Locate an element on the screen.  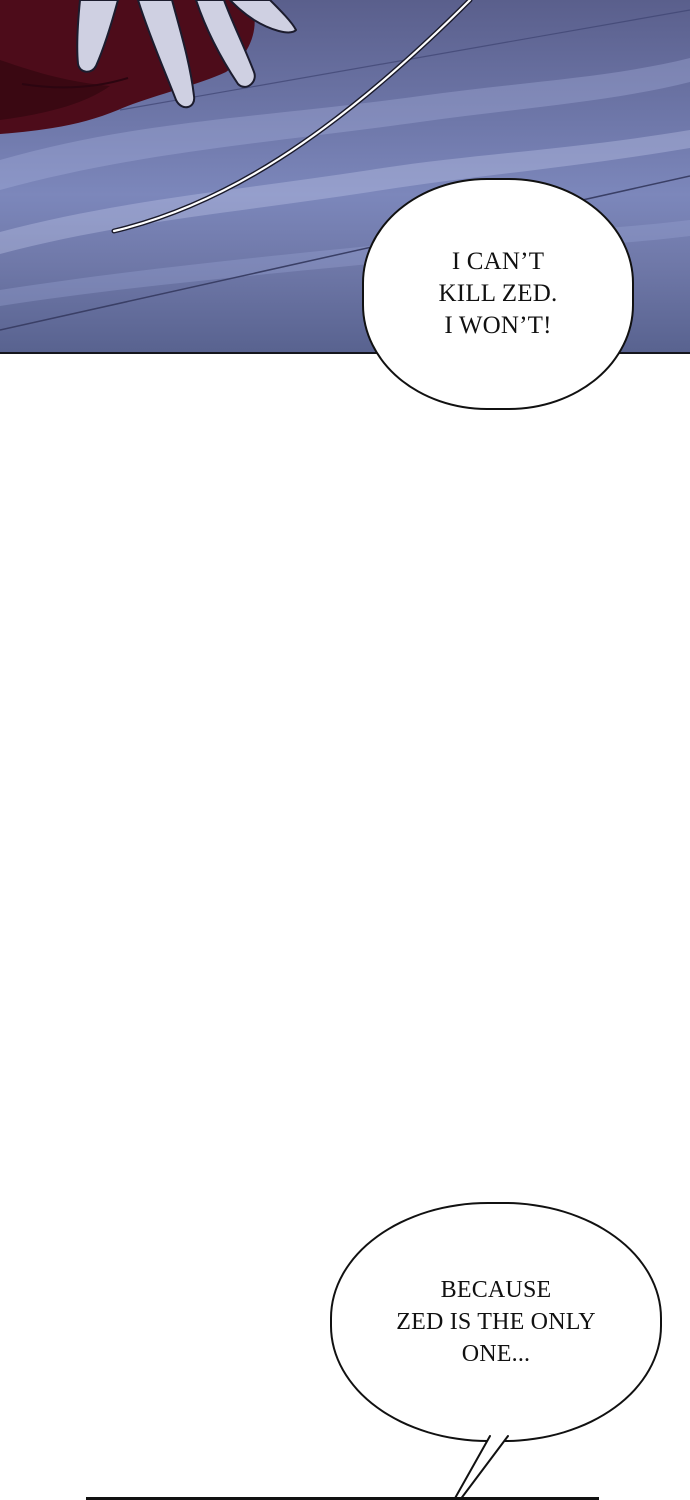
speech-bubble-2-tail is located at coordinates (481, 1467).